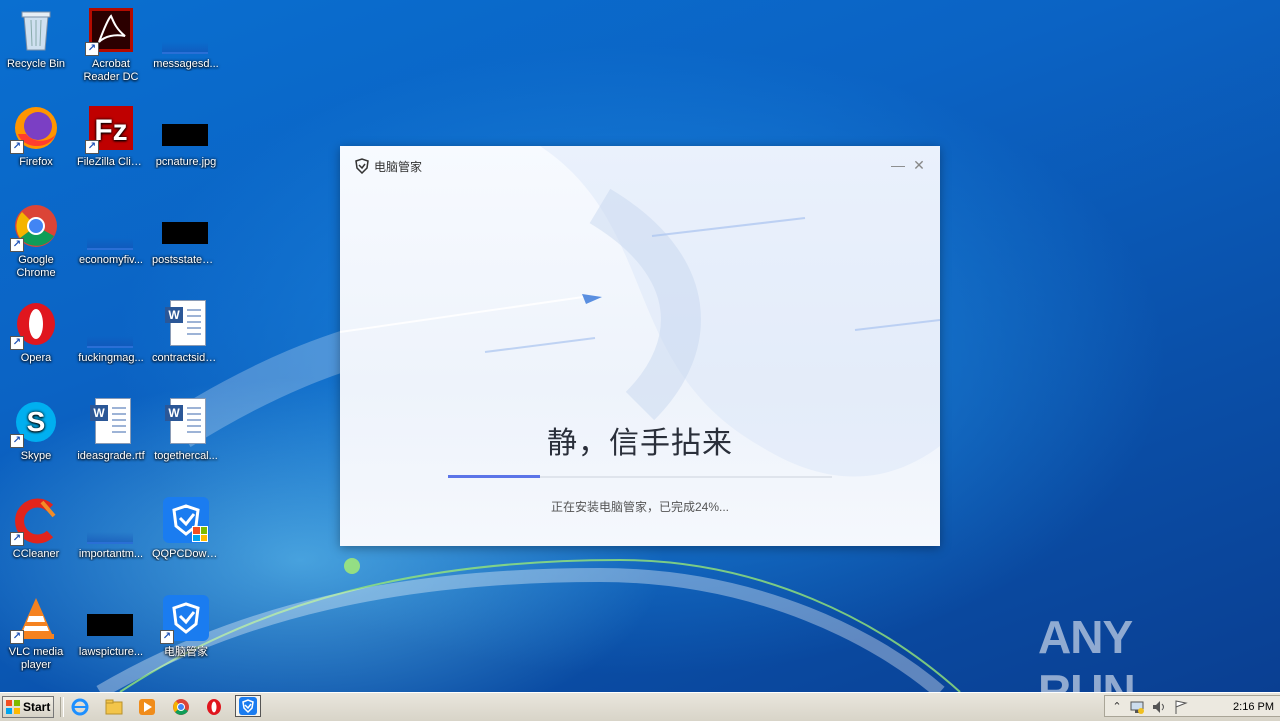  What do you see at coordinates (111, 70) in the screenshot?
I see `desktop-icon-label: Acrobat Reader DC` at bounding box center [111, 70].